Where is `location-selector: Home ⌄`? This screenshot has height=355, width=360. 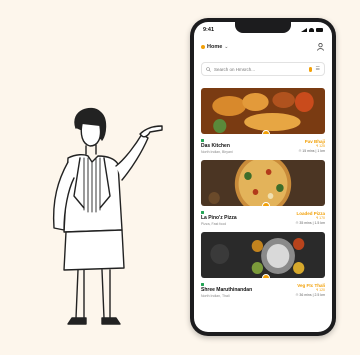
location-selector: Home ⌄ is located at coordinates (214, 47).